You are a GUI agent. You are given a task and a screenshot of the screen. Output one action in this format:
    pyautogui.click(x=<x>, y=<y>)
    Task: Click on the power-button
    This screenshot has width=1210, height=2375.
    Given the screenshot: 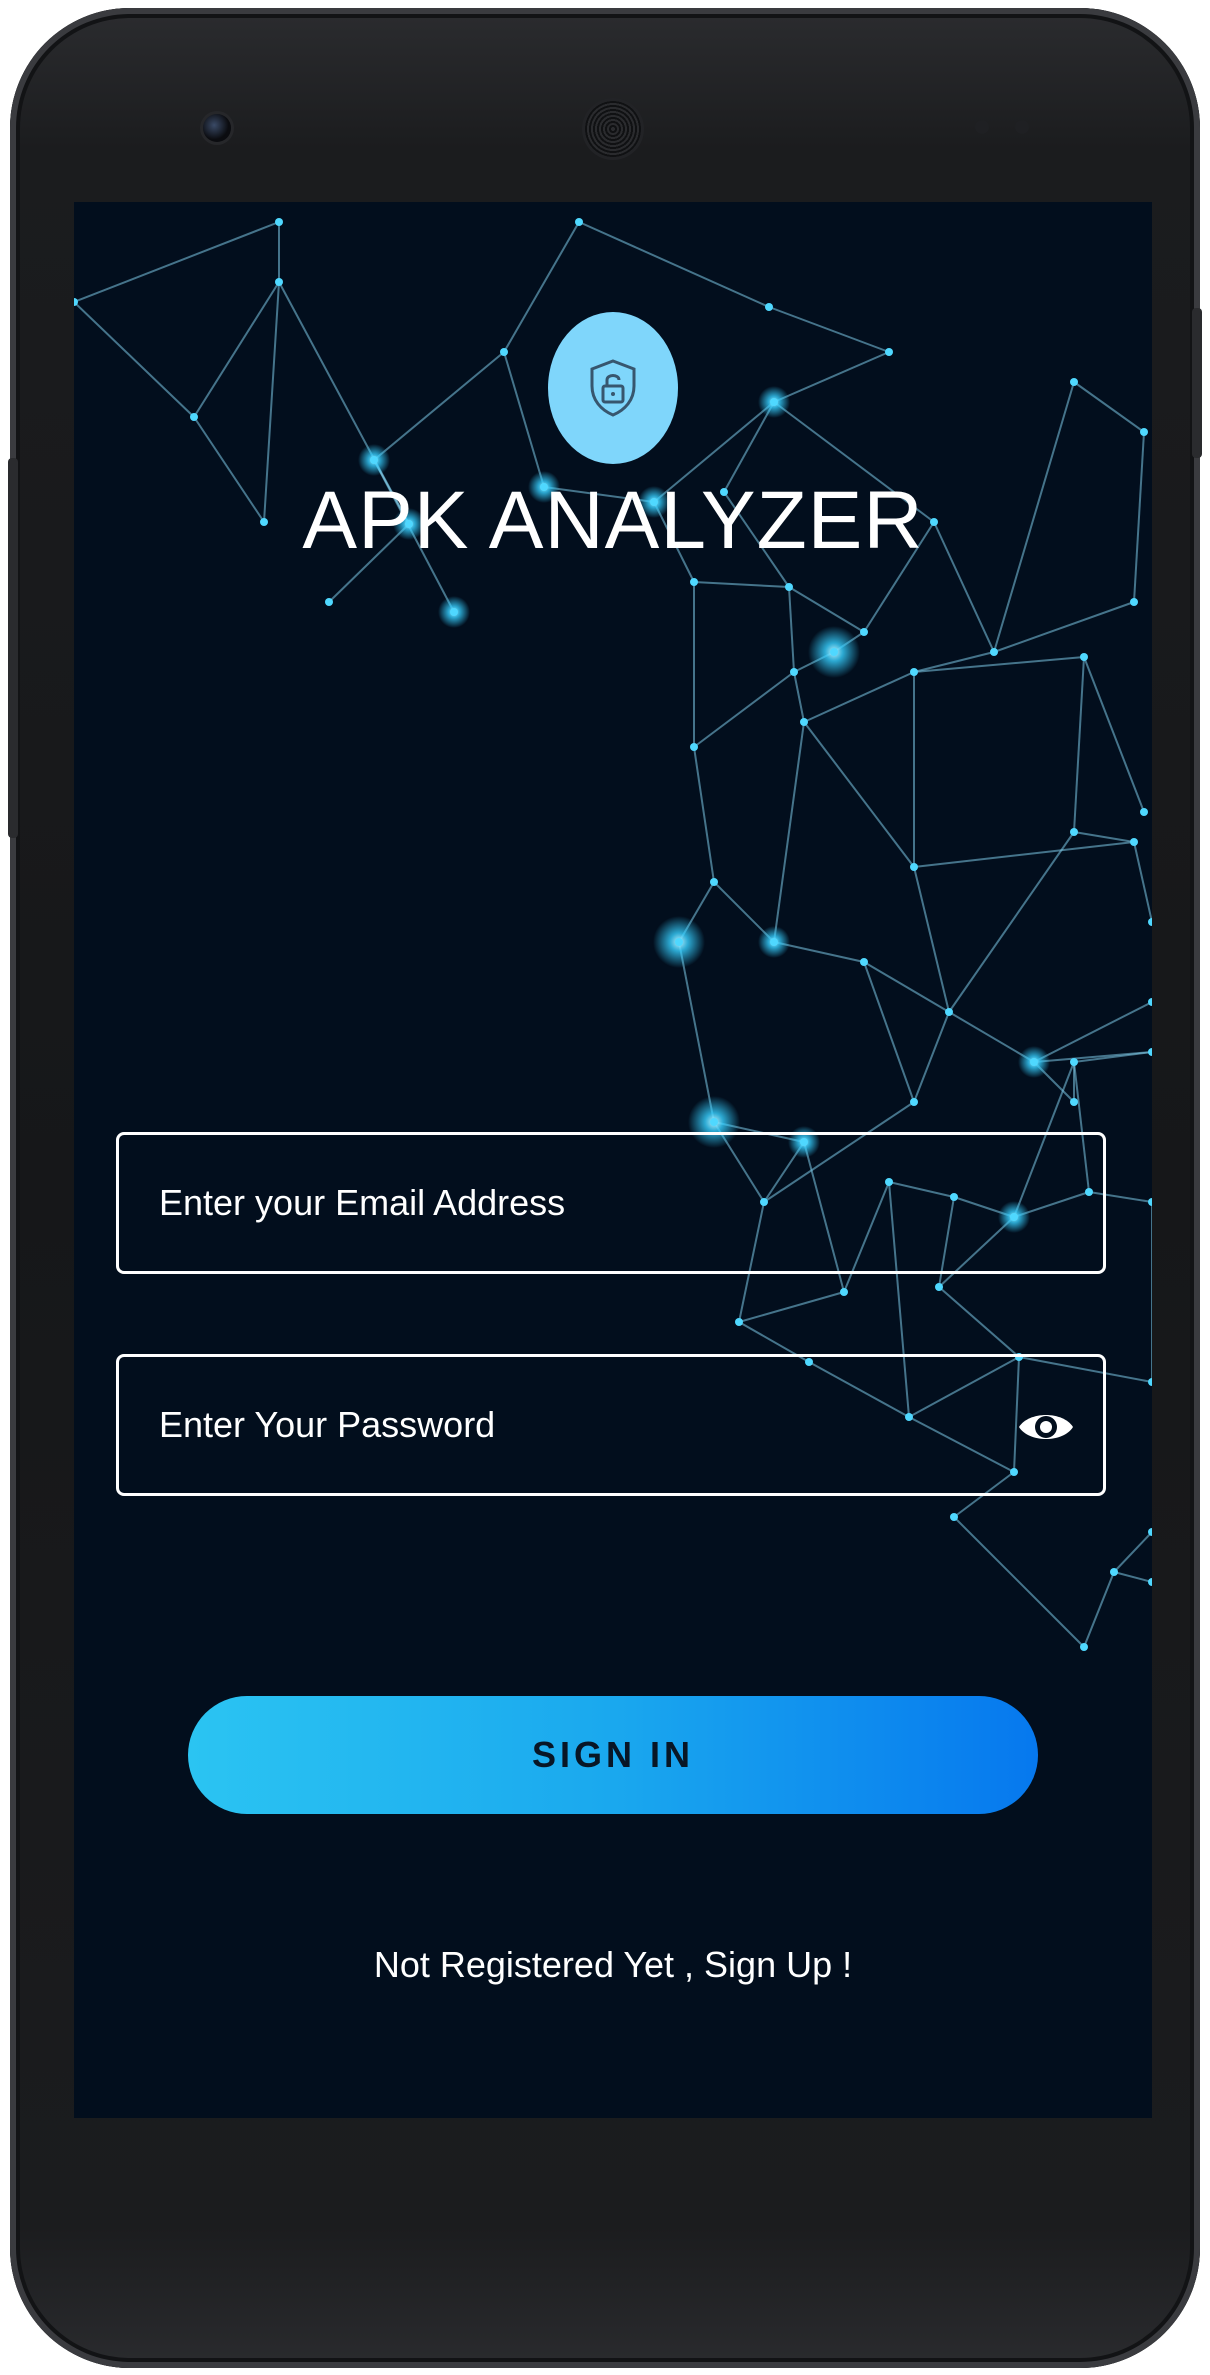 What is the action you would take?
    pyautogui.click(x=1197, y=383)
    